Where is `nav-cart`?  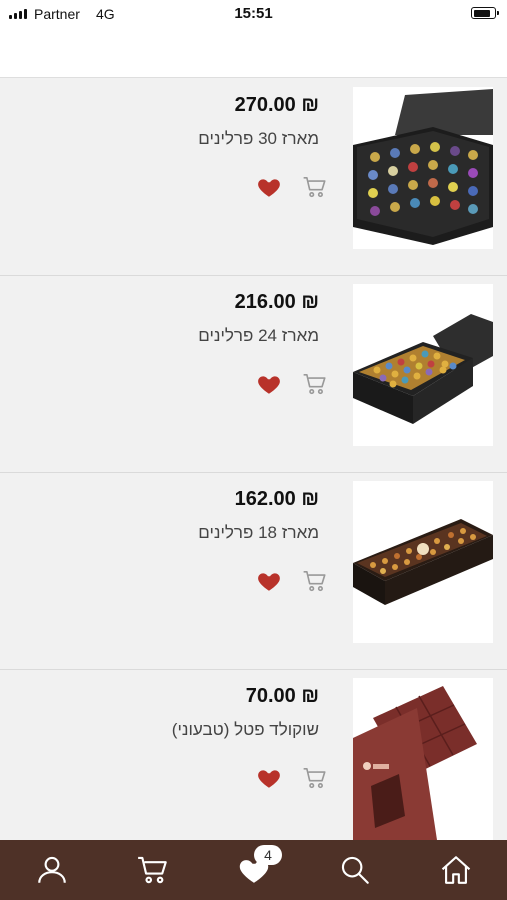 nav-cart is located at coordinates (153, 870).